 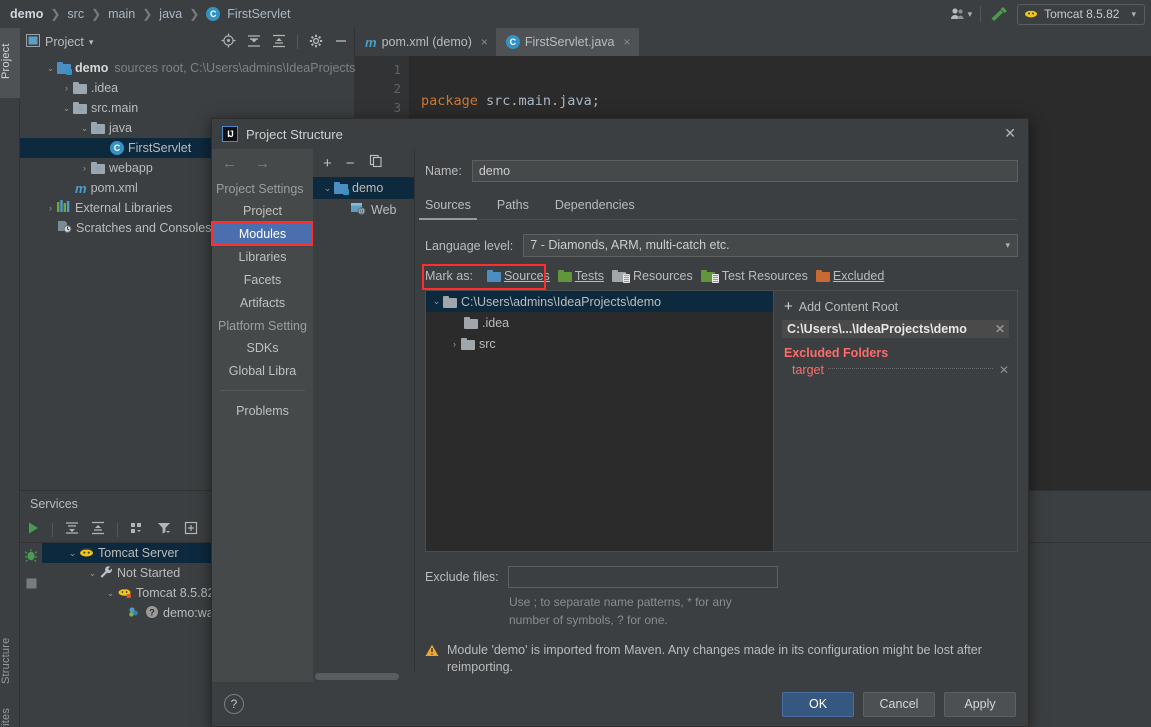 What do you see at coordinates (31, 585) in the screenshot?
I see `stop-icon` at bounding box center [31, 585].